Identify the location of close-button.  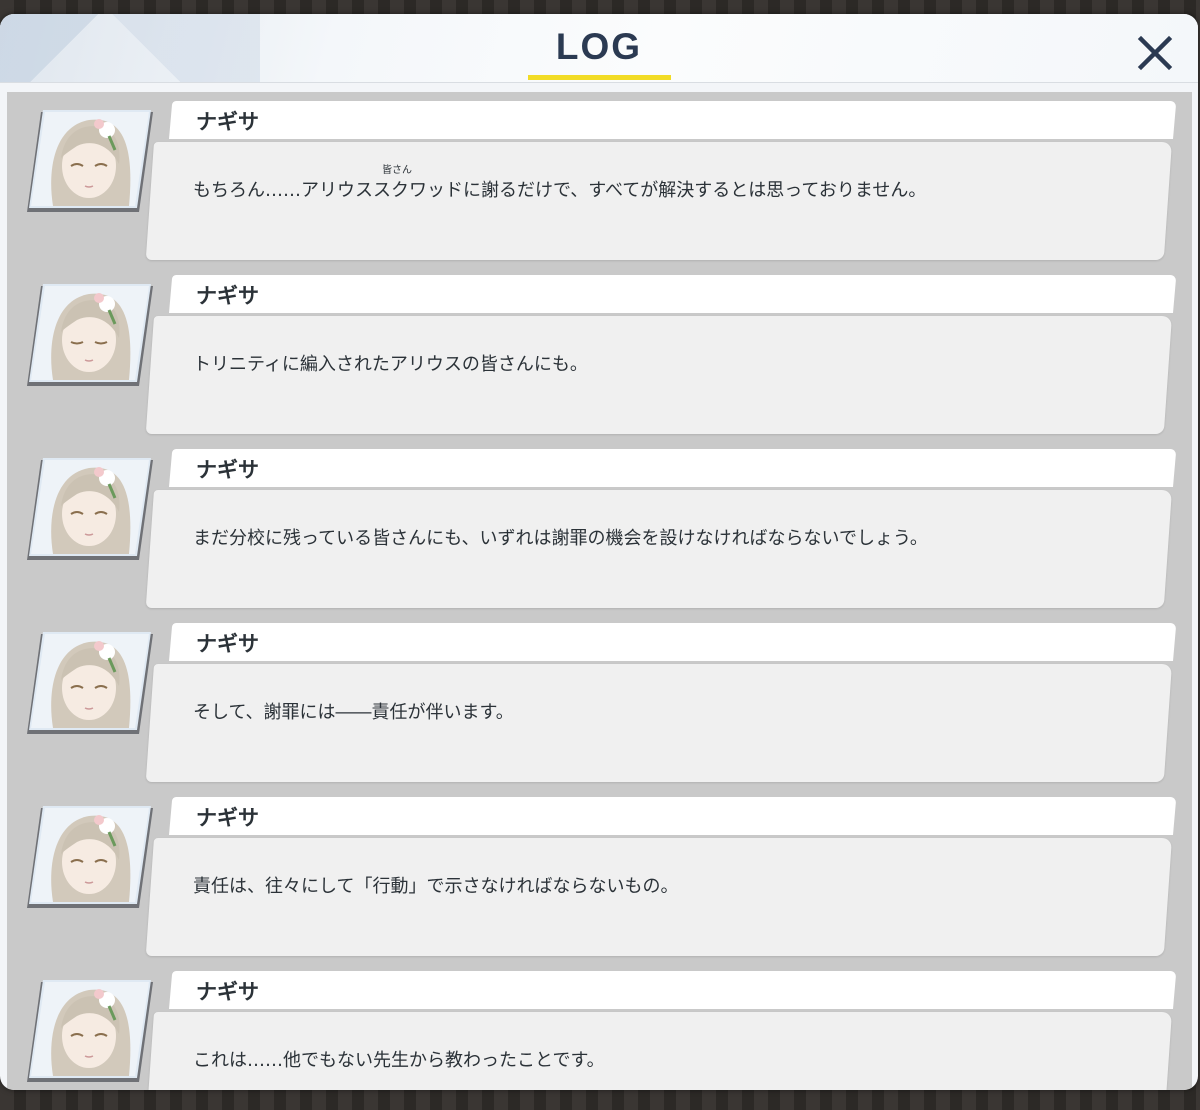
(1155, 53).